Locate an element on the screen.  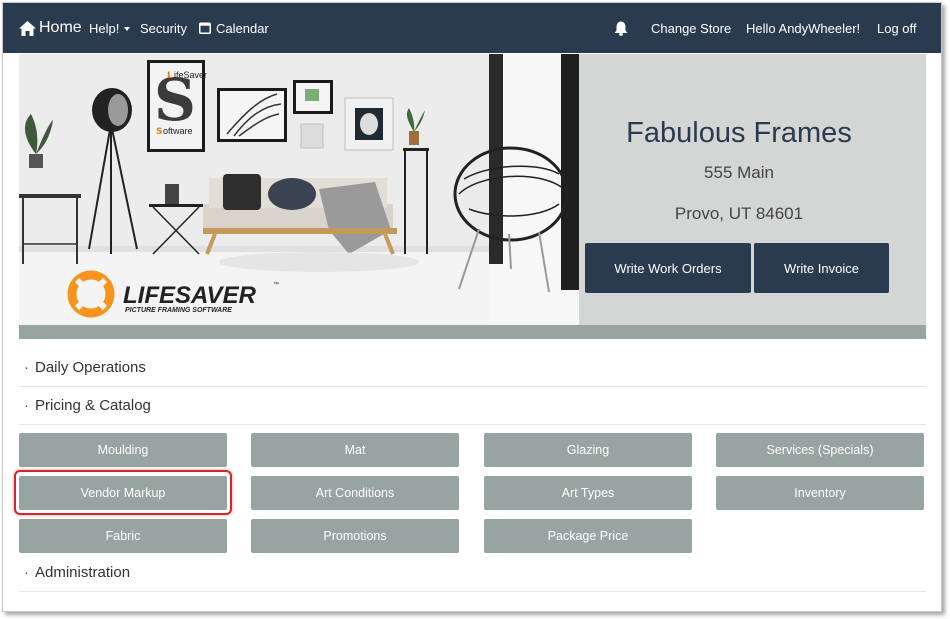
log-off-link: Log off is located at coordinates (897, 28).